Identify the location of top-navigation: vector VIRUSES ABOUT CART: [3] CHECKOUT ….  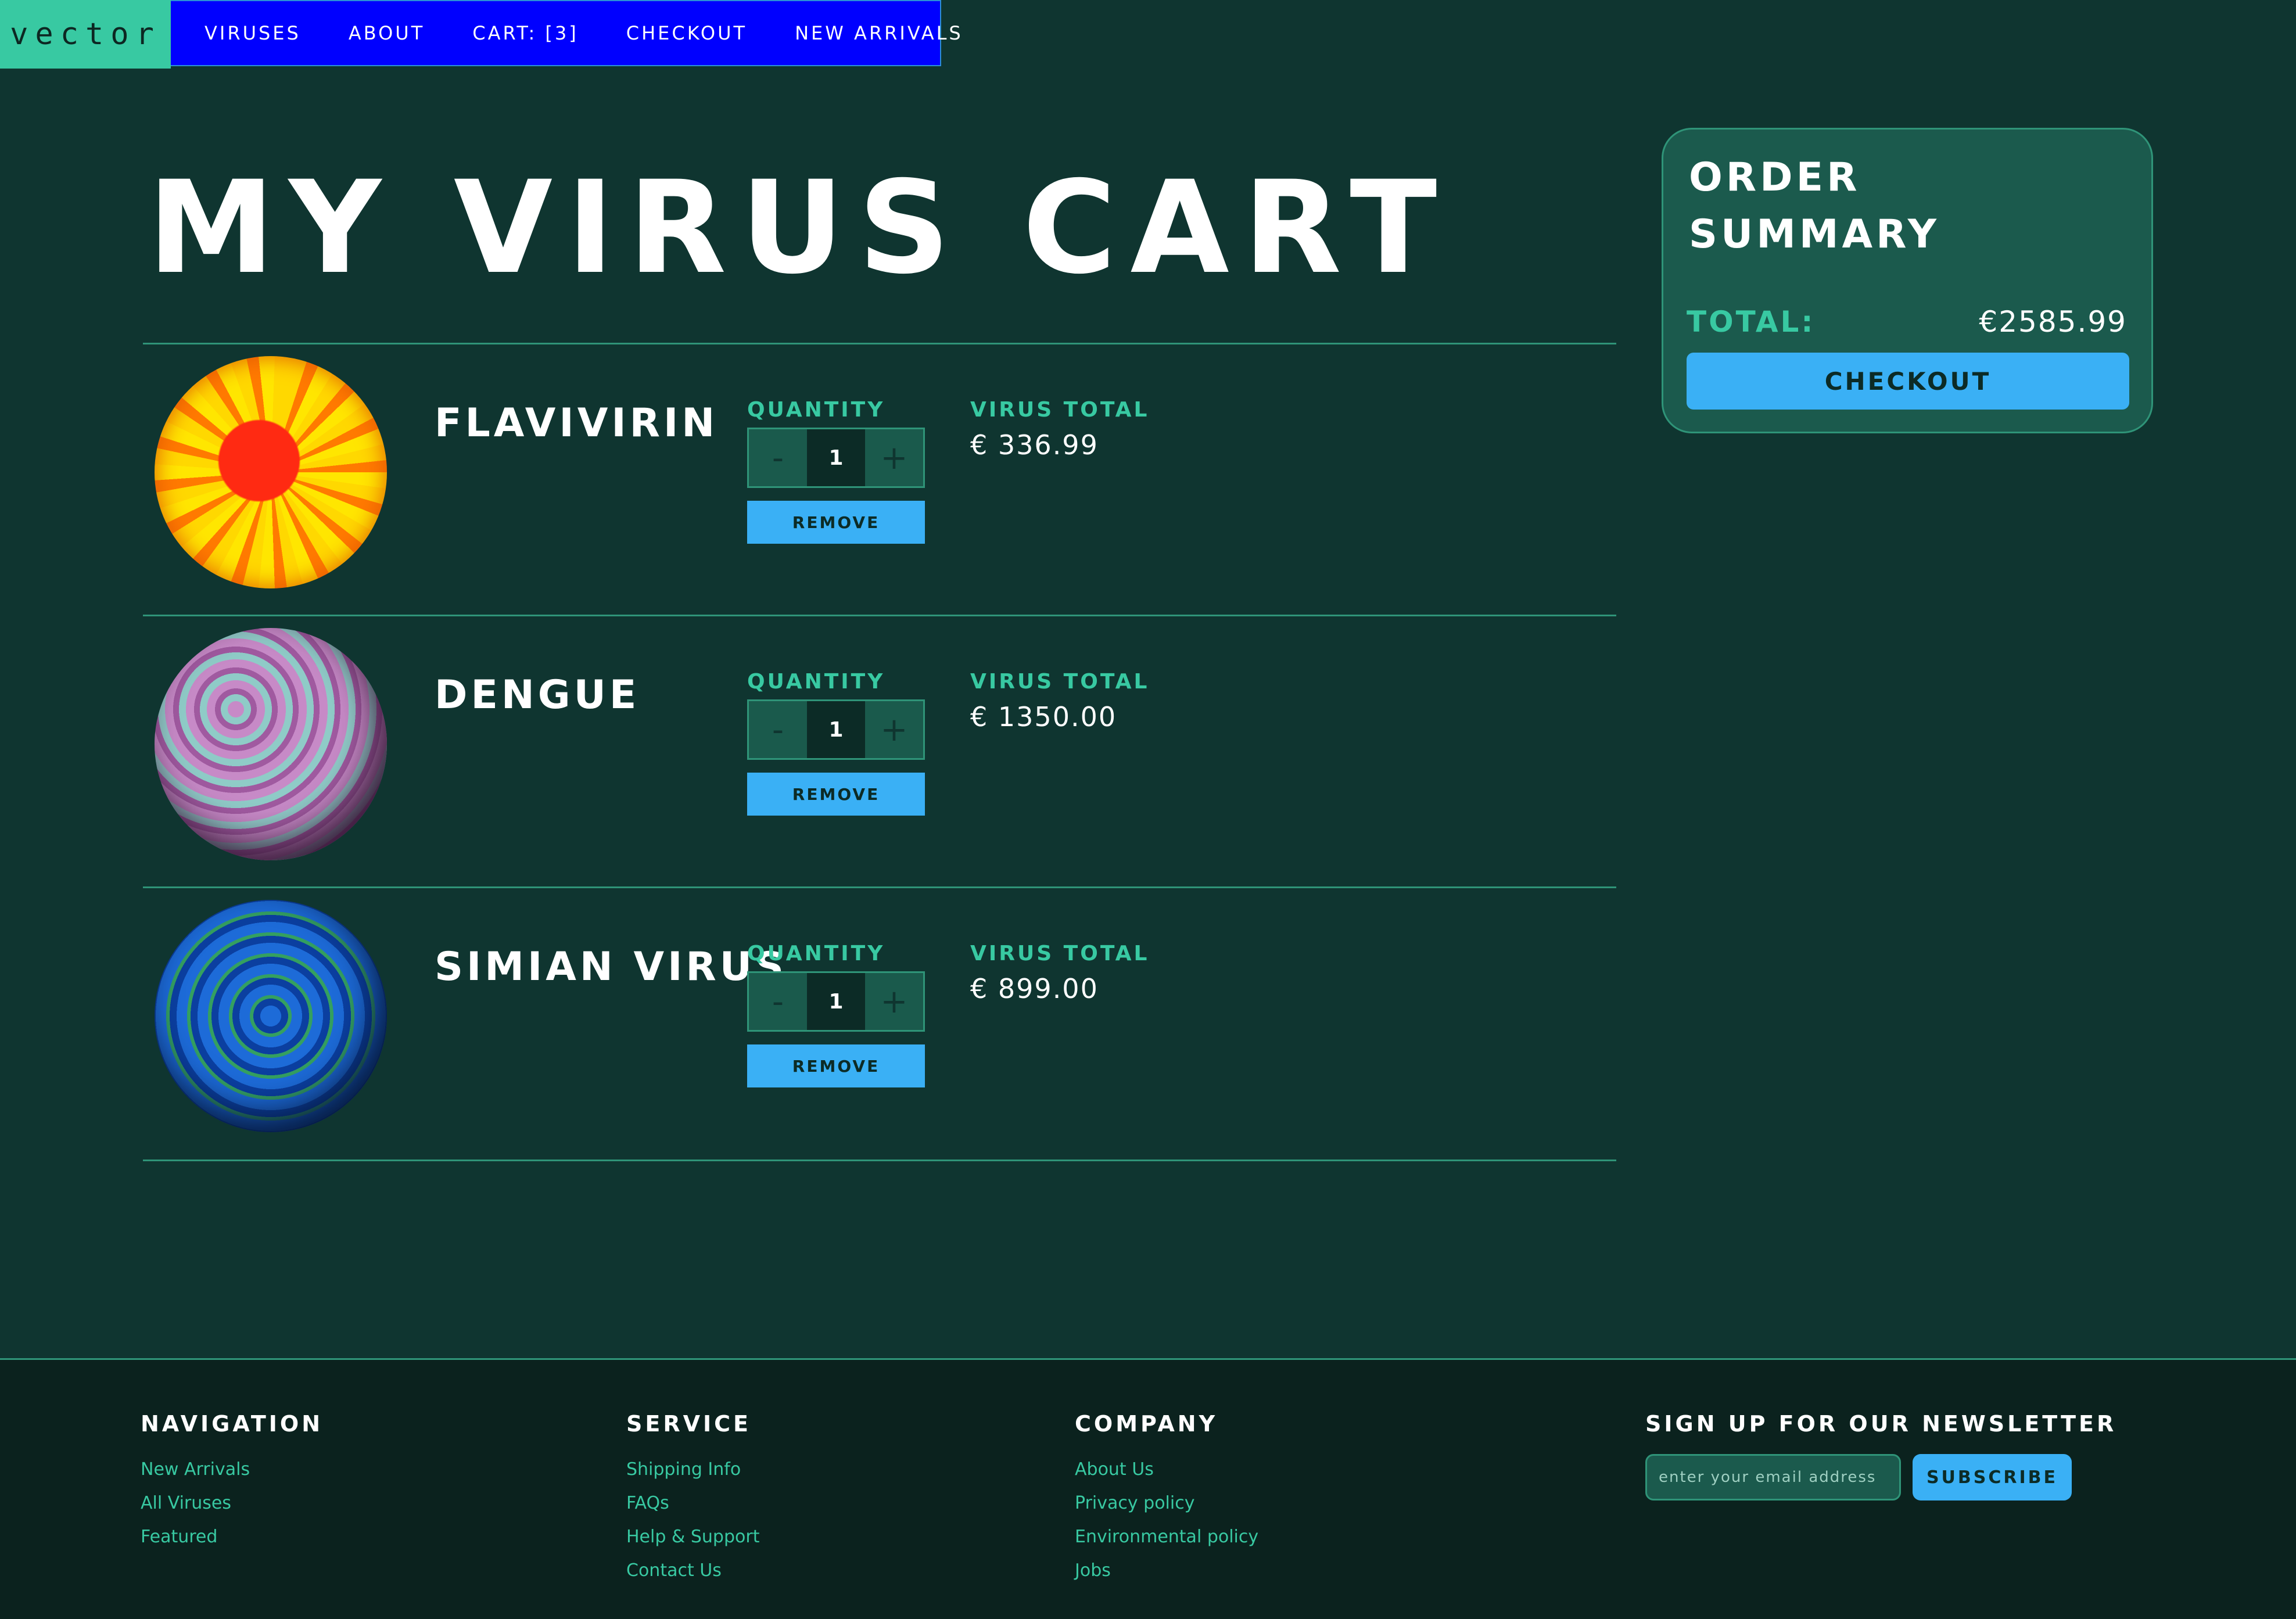
(480, 34).